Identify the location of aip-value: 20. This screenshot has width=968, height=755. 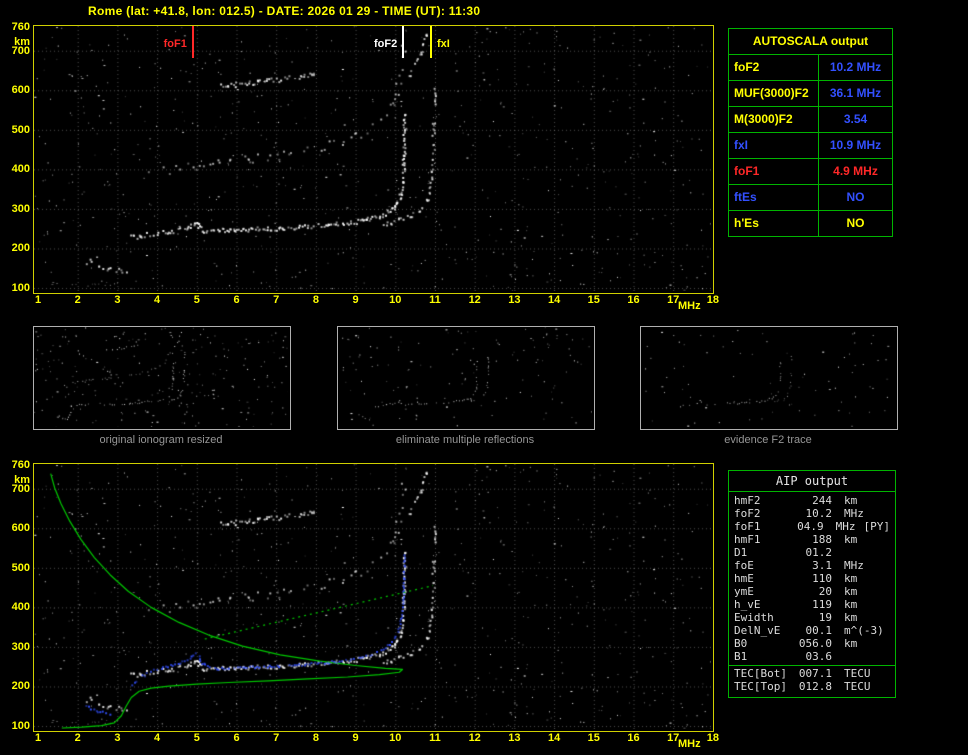
(825, 591).